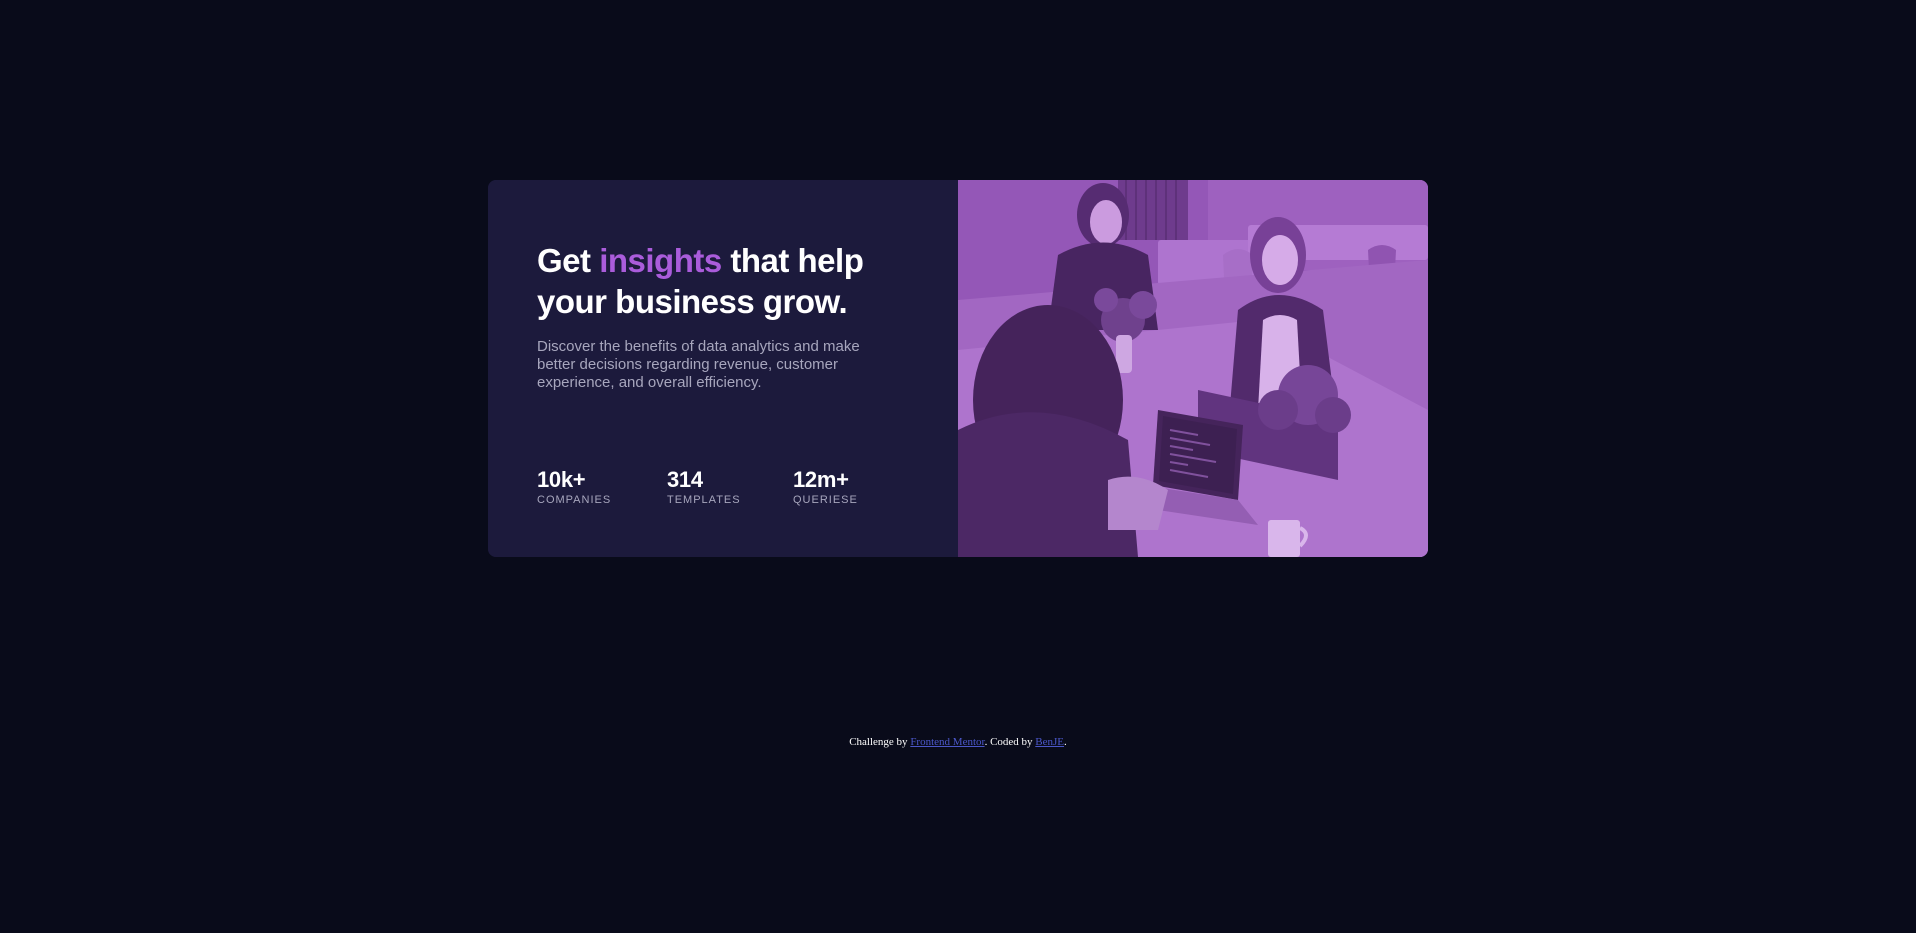  What do you see at coordinates (1065, 742) in the screenshot?
I see `attribution-suffix: .` at bounding box center [1065, 742].